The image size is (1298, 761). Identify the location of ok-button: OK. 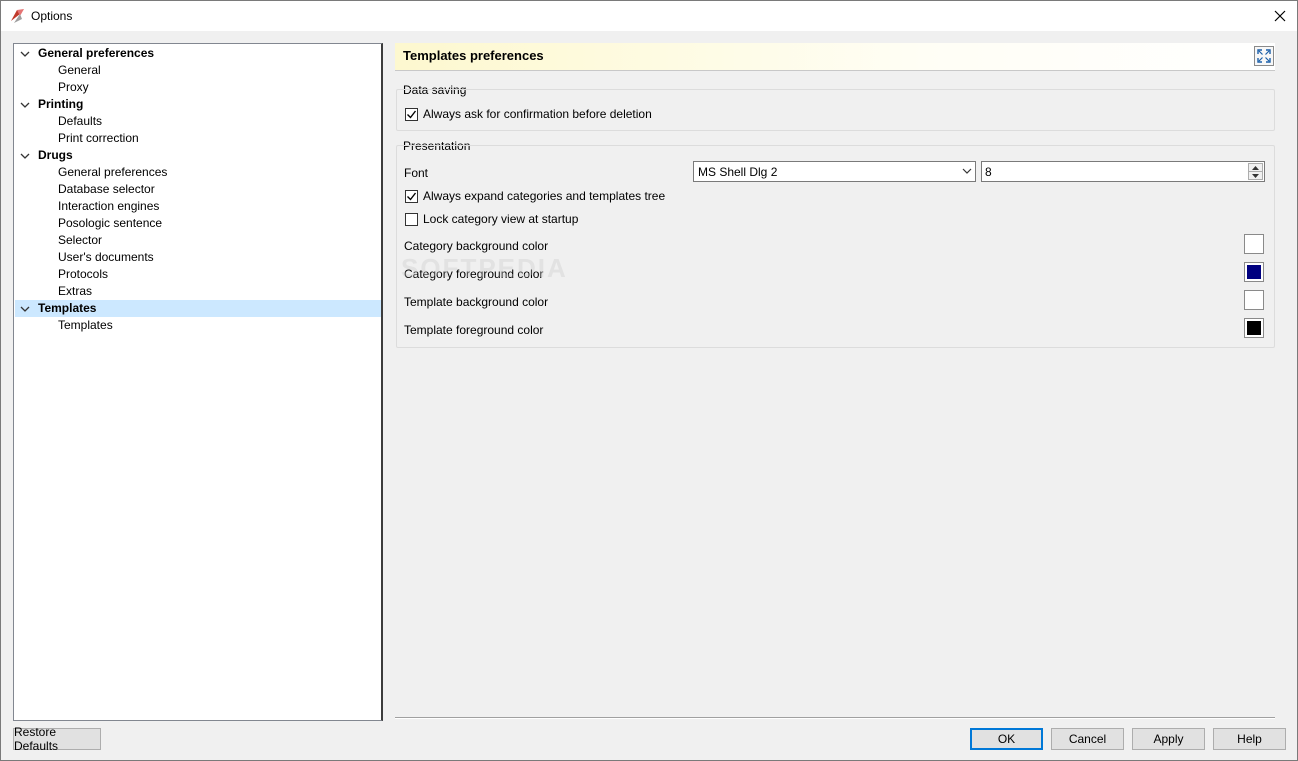
(1006, 739).